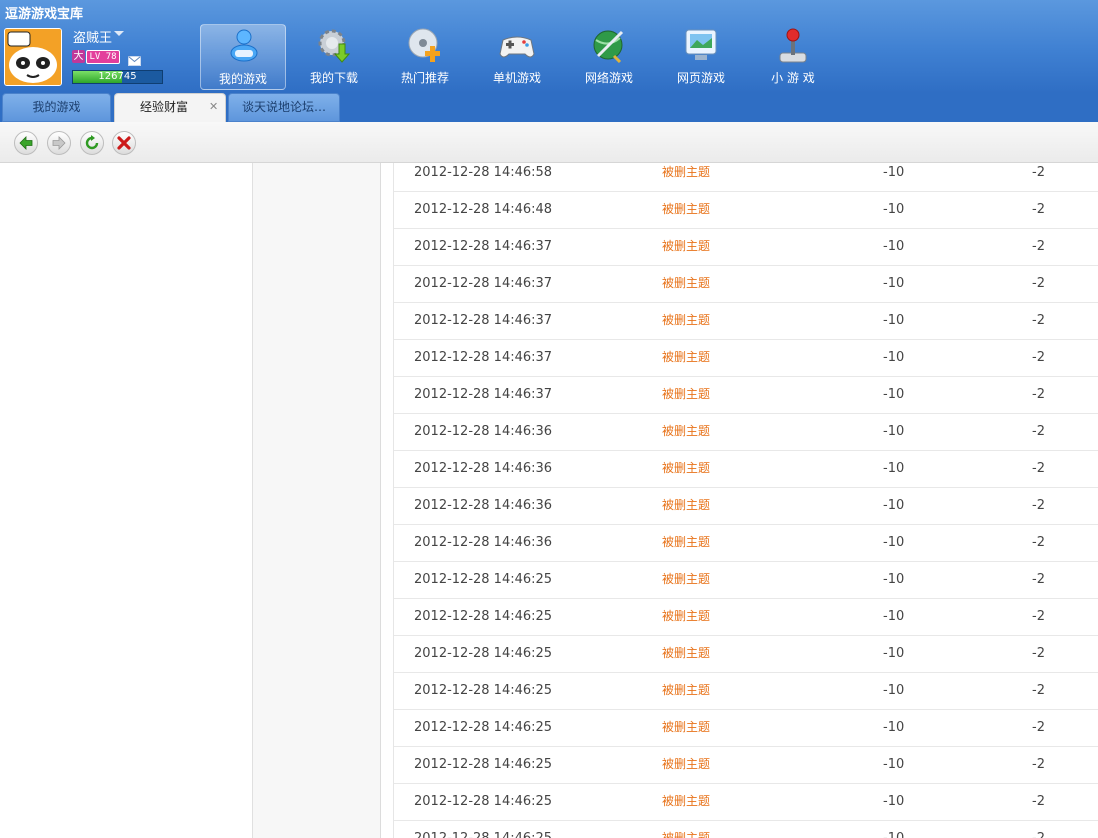 Image resolution: width=1098 pixels, height=838 pixels. I want to click on web-monitor-icon, so click(701, 45).